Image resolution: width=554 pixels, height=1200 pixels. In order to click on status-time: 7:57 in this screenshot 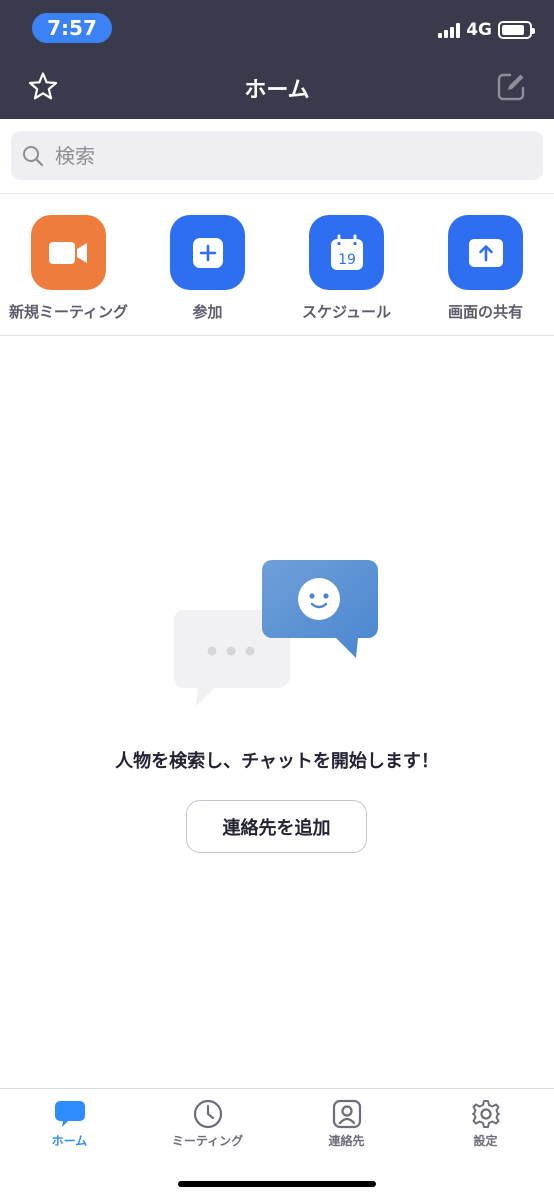, I will do `click(72, 28)`.